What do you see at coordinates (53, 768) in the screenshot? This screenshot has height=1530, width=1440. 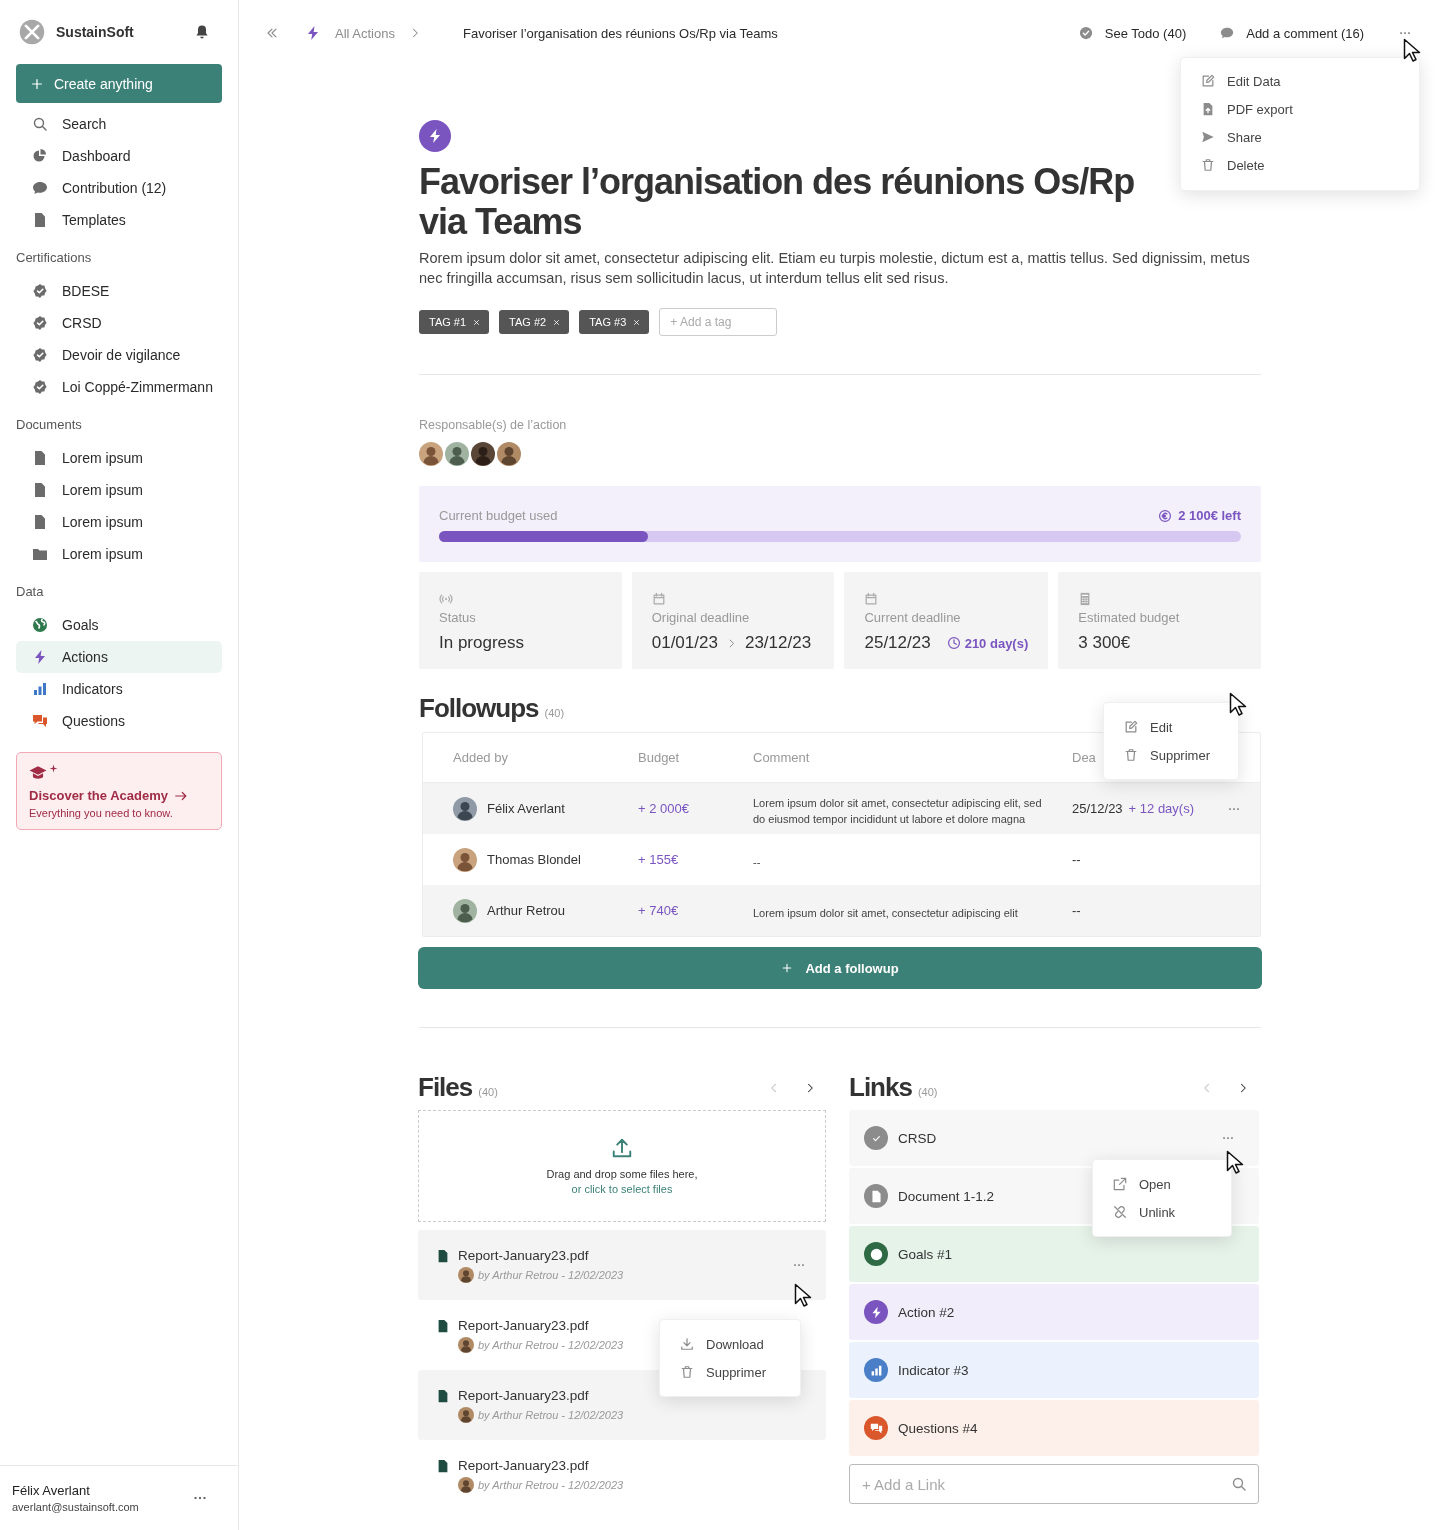 I see `sparkle-icon` at bounding box center [53, 768].